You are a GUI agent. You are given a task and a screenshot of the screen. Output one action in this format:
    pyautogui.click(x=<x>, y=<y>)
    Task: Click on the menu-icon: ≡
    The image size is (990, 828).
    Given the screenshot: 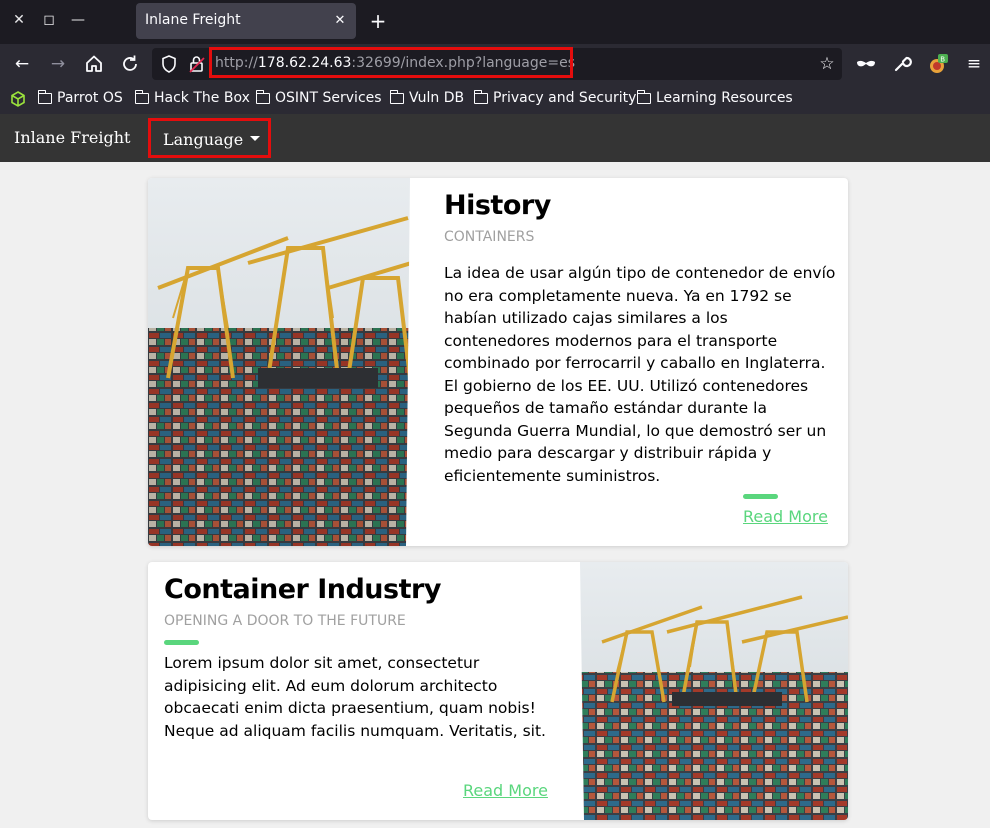 What is the action you would take?
    pyautogui.click(x=974, y=64)
    